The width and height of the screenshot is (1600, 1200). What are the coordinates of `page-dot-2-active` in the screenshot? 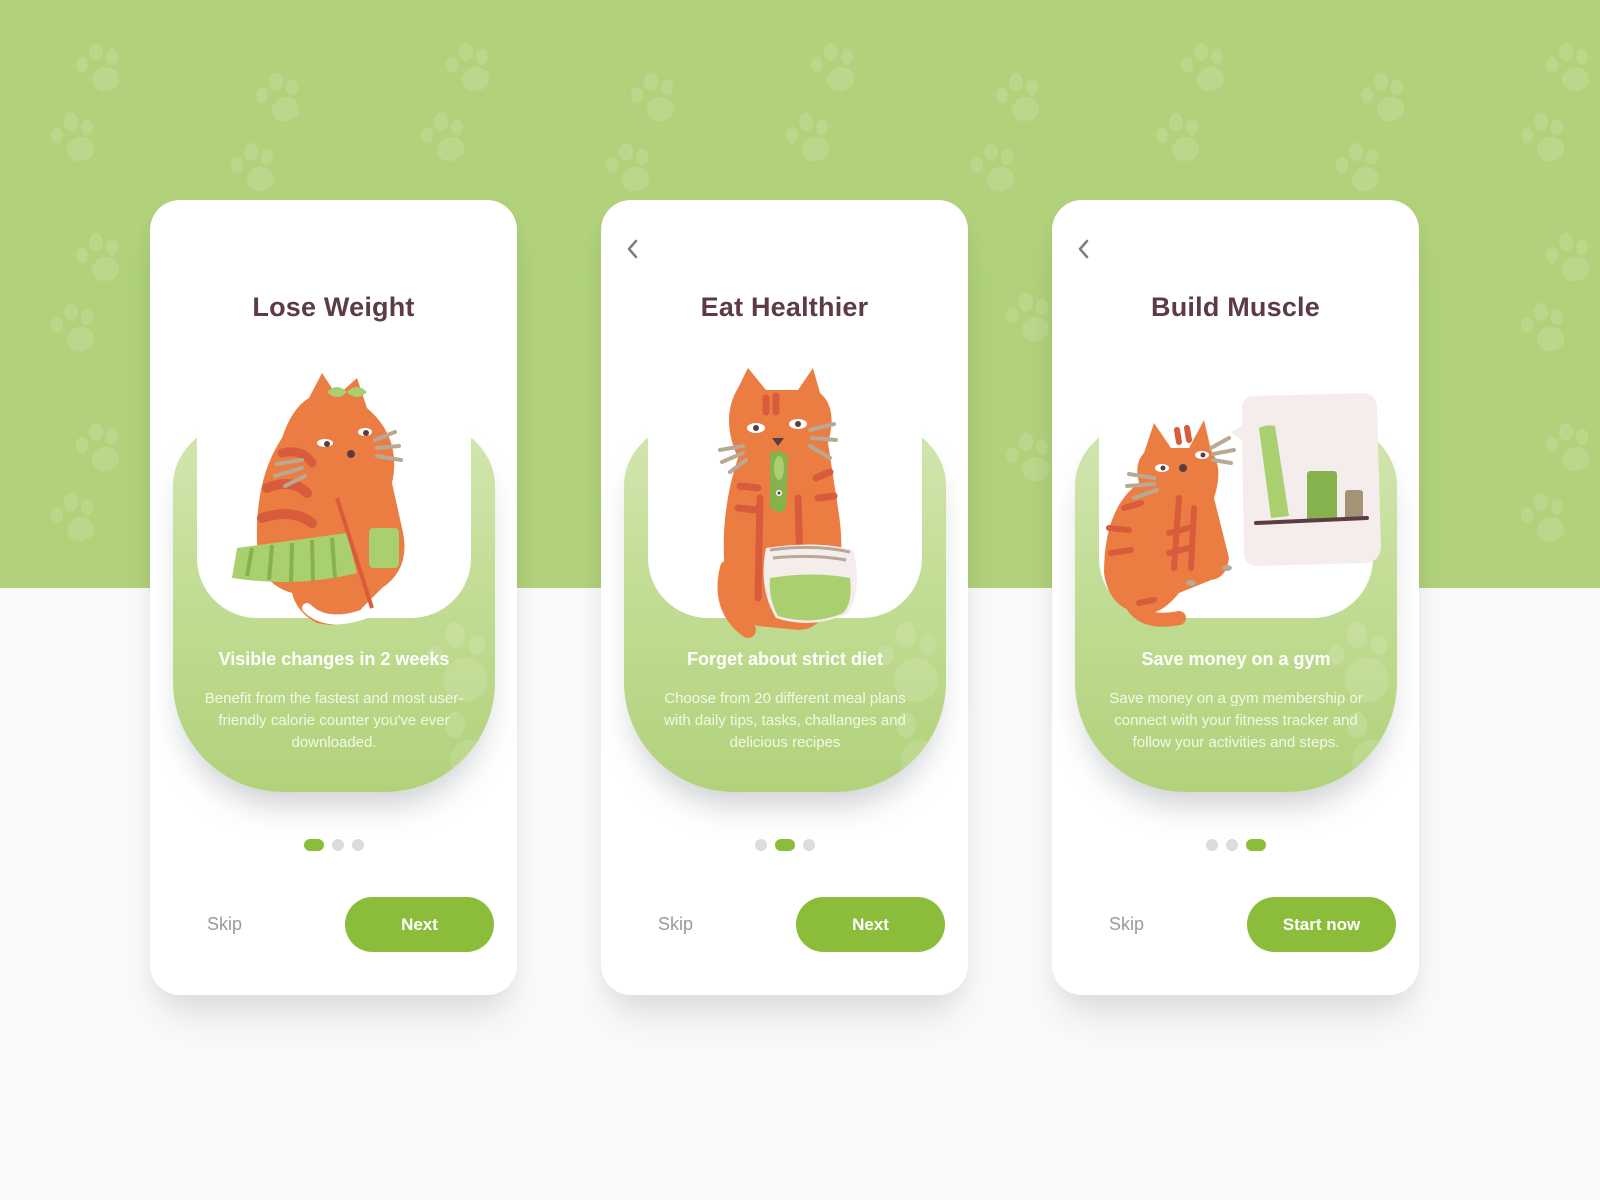 It's located at (784, 845).